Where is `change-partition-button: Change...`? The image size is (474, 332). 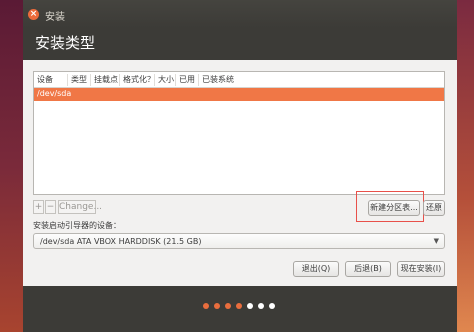
change-partition-button: Change... is located at coordinates (80, 207).